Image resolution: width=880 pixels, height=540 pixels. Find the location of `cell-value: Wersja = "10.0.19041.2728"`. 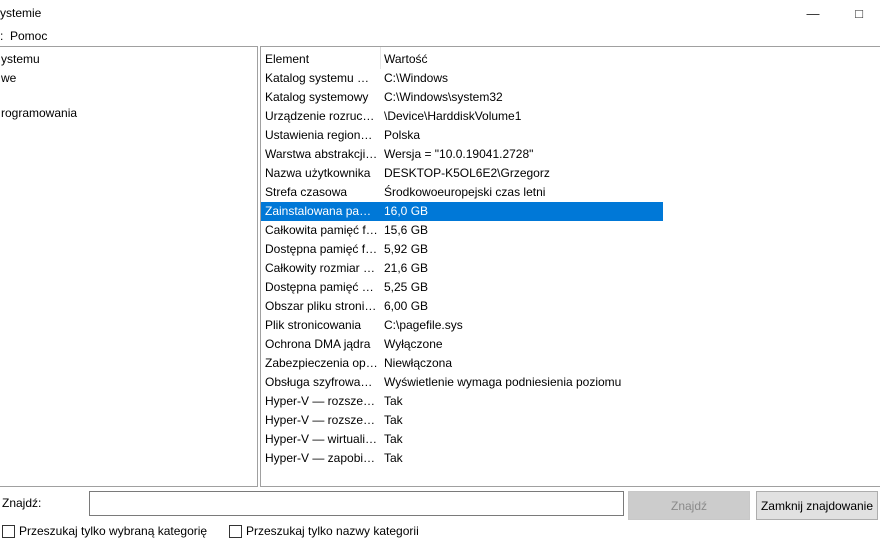

cell-value: Wersja = "10.0.19041.2728" is located at coordinates (459, 154).